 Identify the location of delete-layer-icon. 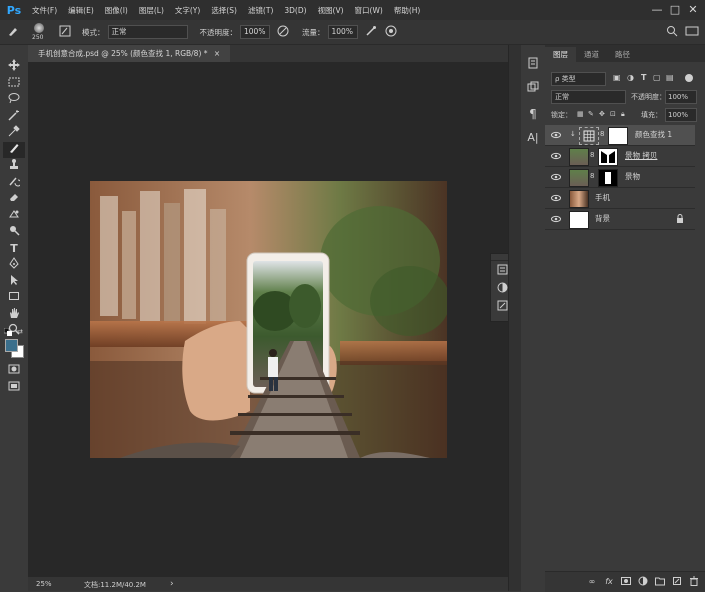
(694, 582).